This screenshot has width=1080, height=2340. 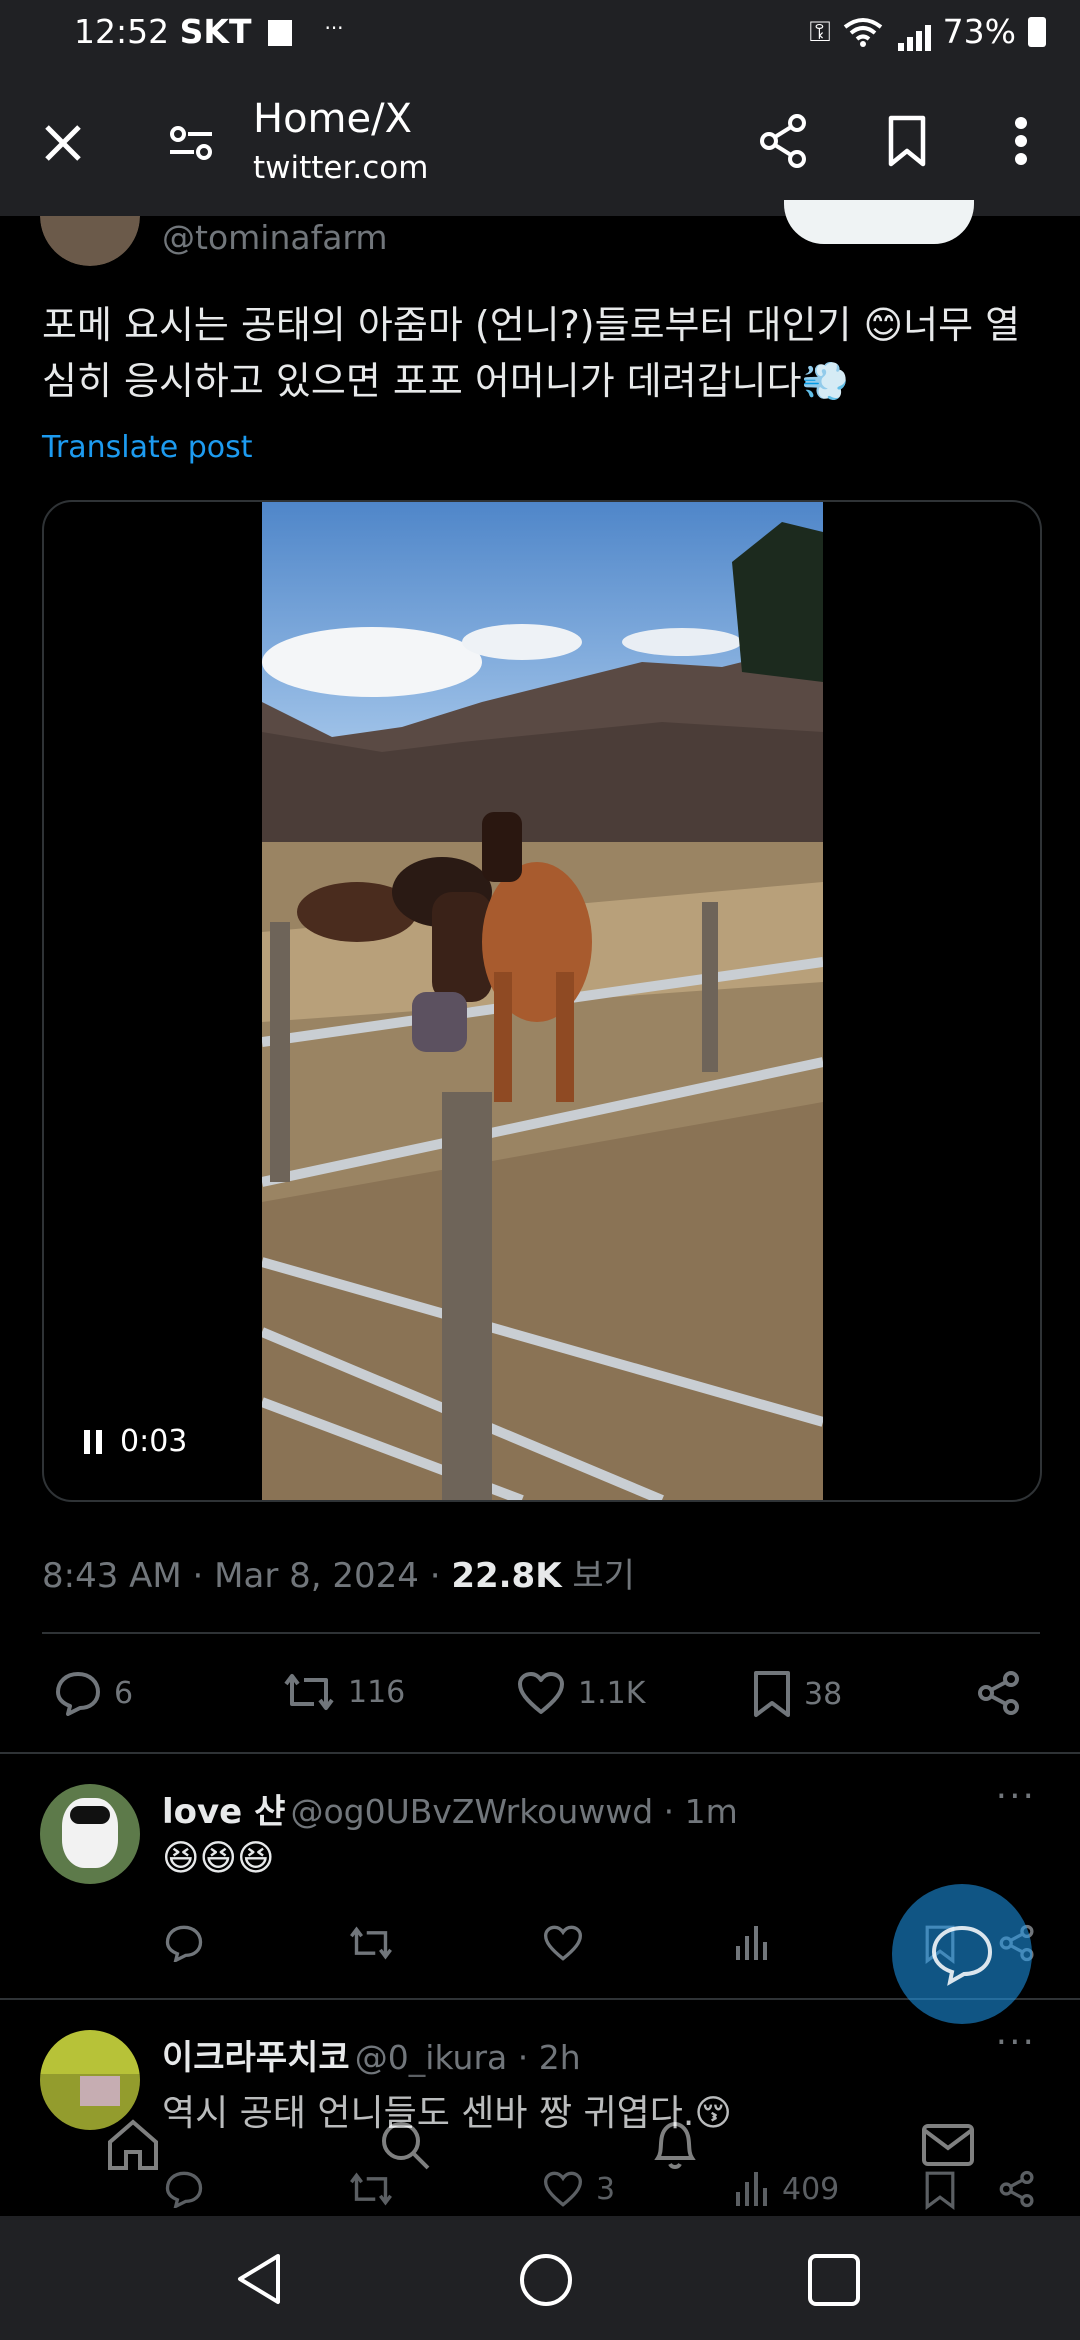 I want to click on search-icon, so click(x=405, y=2145).